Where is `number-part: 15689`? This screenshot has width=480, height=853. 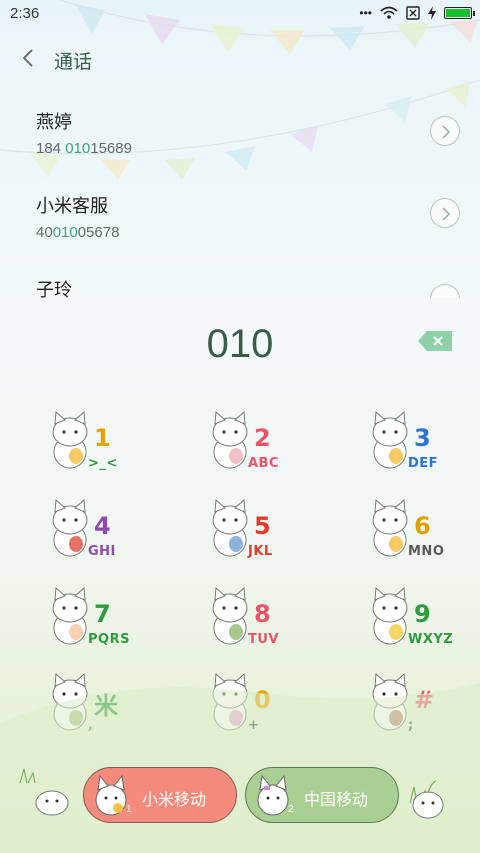
number-part: 15689 is located at coordinates (111, 148).